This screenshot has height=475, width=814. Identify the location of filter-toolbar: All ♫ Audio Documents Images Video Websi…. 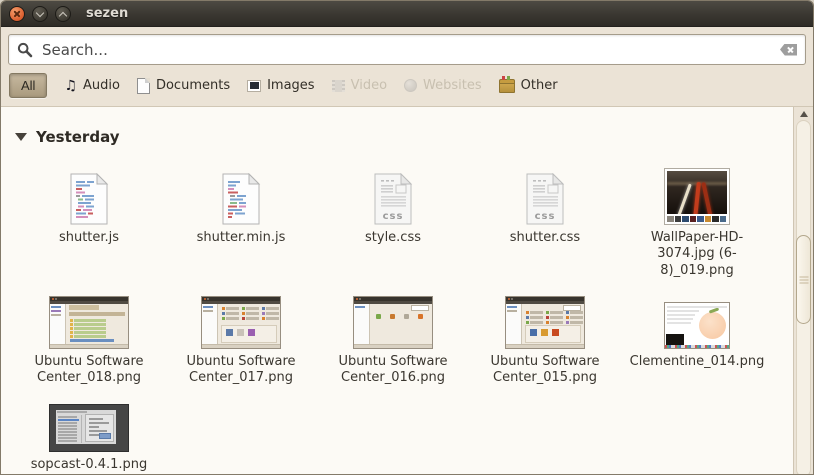
(407, 87).